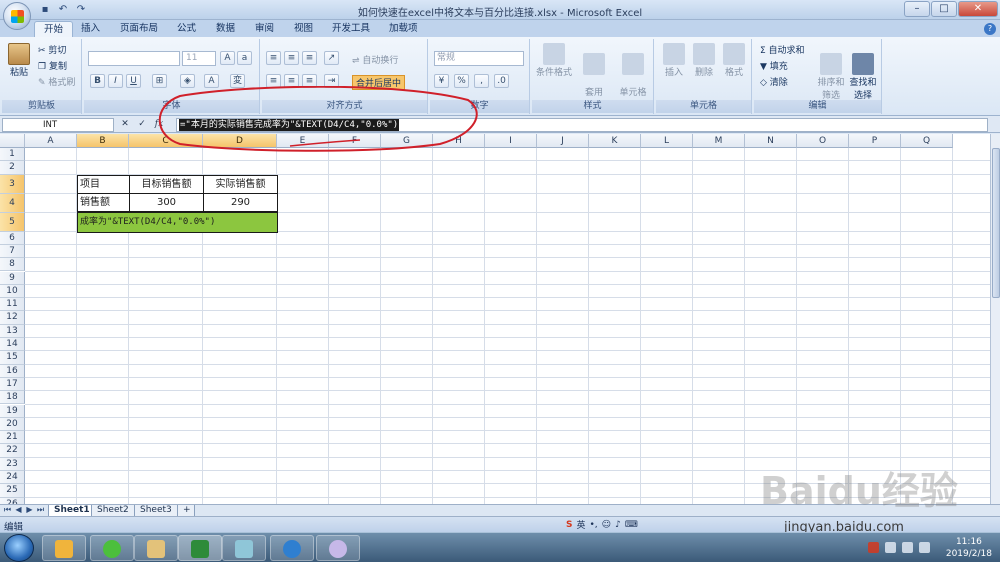 The image size is (1000, 562). What do you see at coordinates (927, 141) in the screenshot?
I see `column-header-q: Q` at bounding box center [927, 141].